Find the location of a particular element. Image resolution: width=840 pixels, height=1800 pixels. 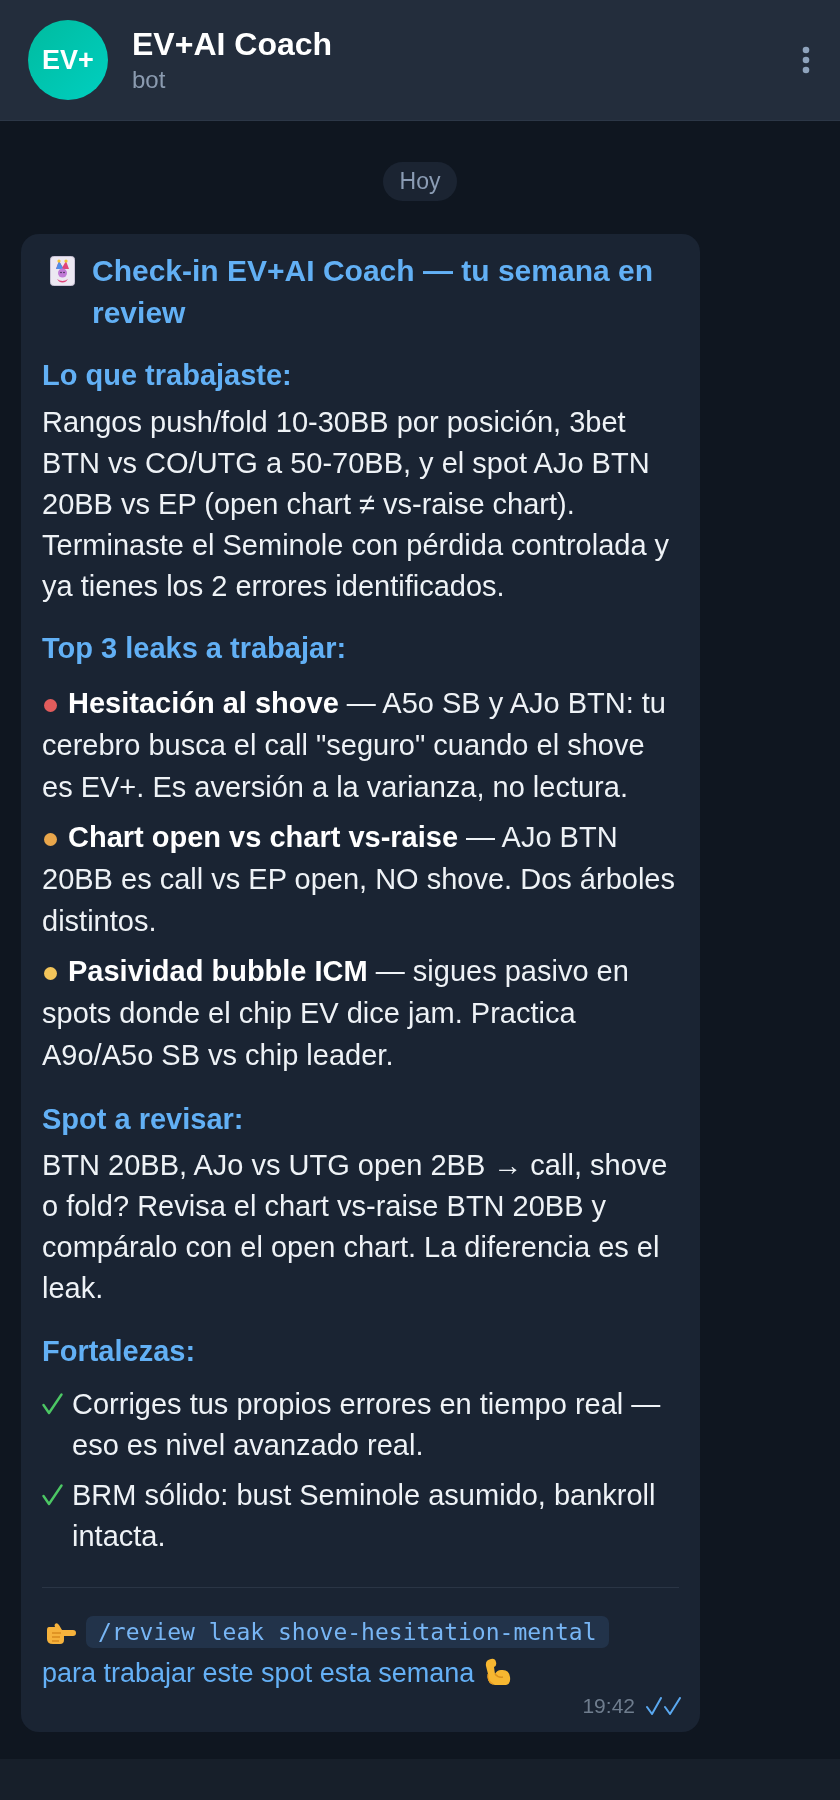

command-note: para trabajar este spot esta semana is located at coordinates (258, 1673).